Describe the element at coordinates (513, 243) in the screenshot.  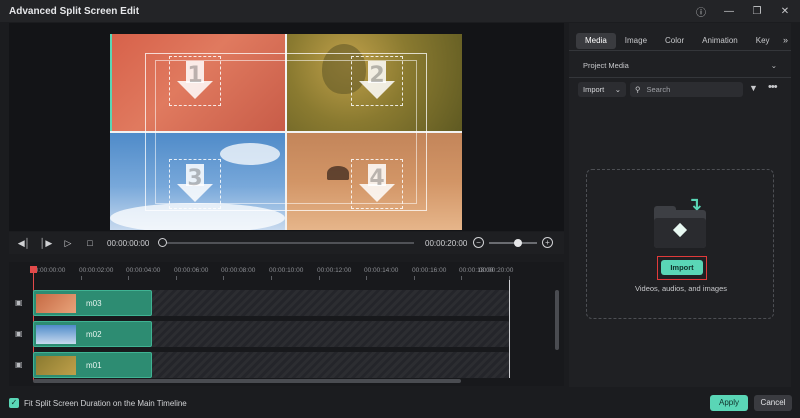
I see `zoom-slider` at that location.